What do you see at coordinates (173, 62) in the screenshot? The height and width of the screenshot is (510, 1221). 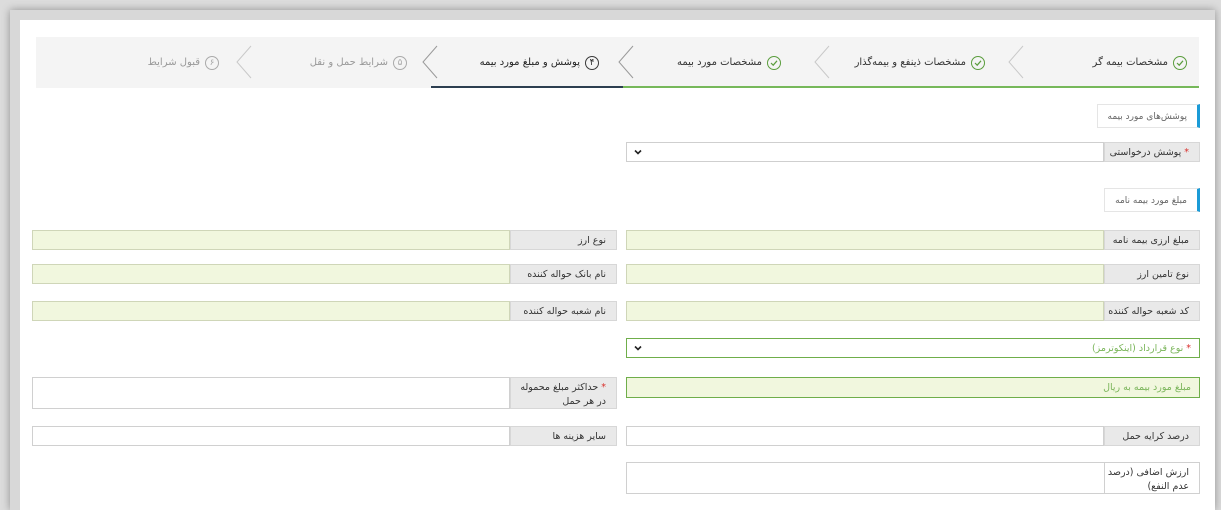 I see `step-label: قبول شرایط` at bounding box center [173, 62].